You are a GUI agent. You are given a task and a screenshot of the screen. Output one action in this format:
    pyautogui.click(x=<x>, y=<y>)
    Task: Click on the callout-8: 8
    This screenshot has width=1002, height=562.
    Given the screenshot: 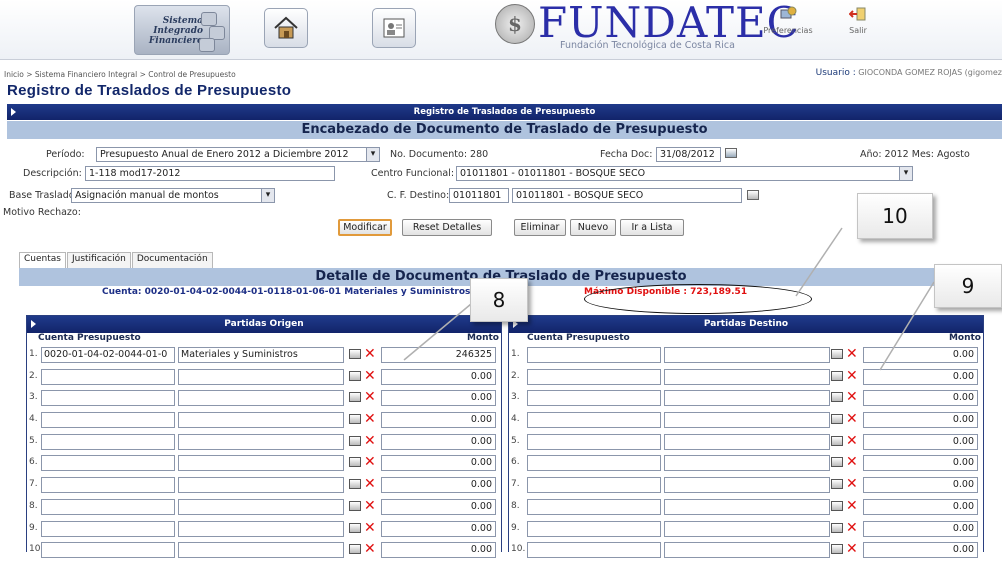 What is the action you would take?
    pyautogui.click(x=499, y=300)
    